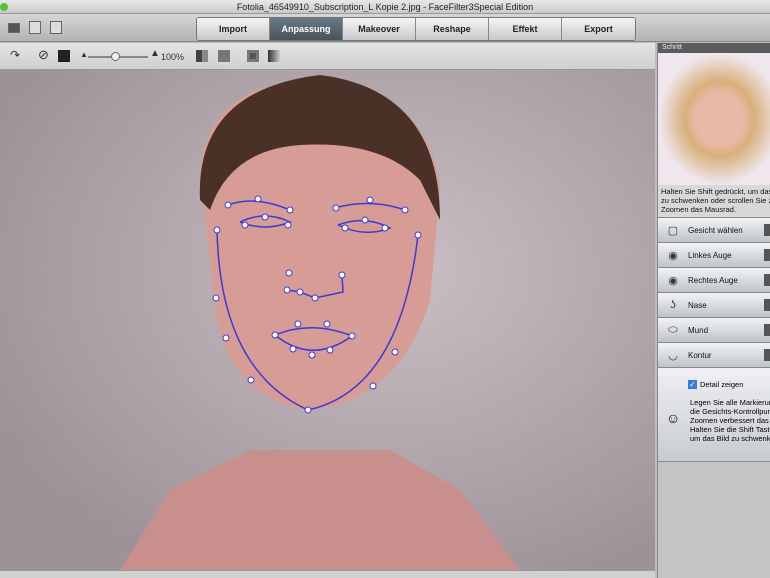 This screenshot has height=578, width=770. Describe the element at coordinates (730, 438) in the screenshot. I see `detail-text-line: um das Bild zu schwenken.` at that location.